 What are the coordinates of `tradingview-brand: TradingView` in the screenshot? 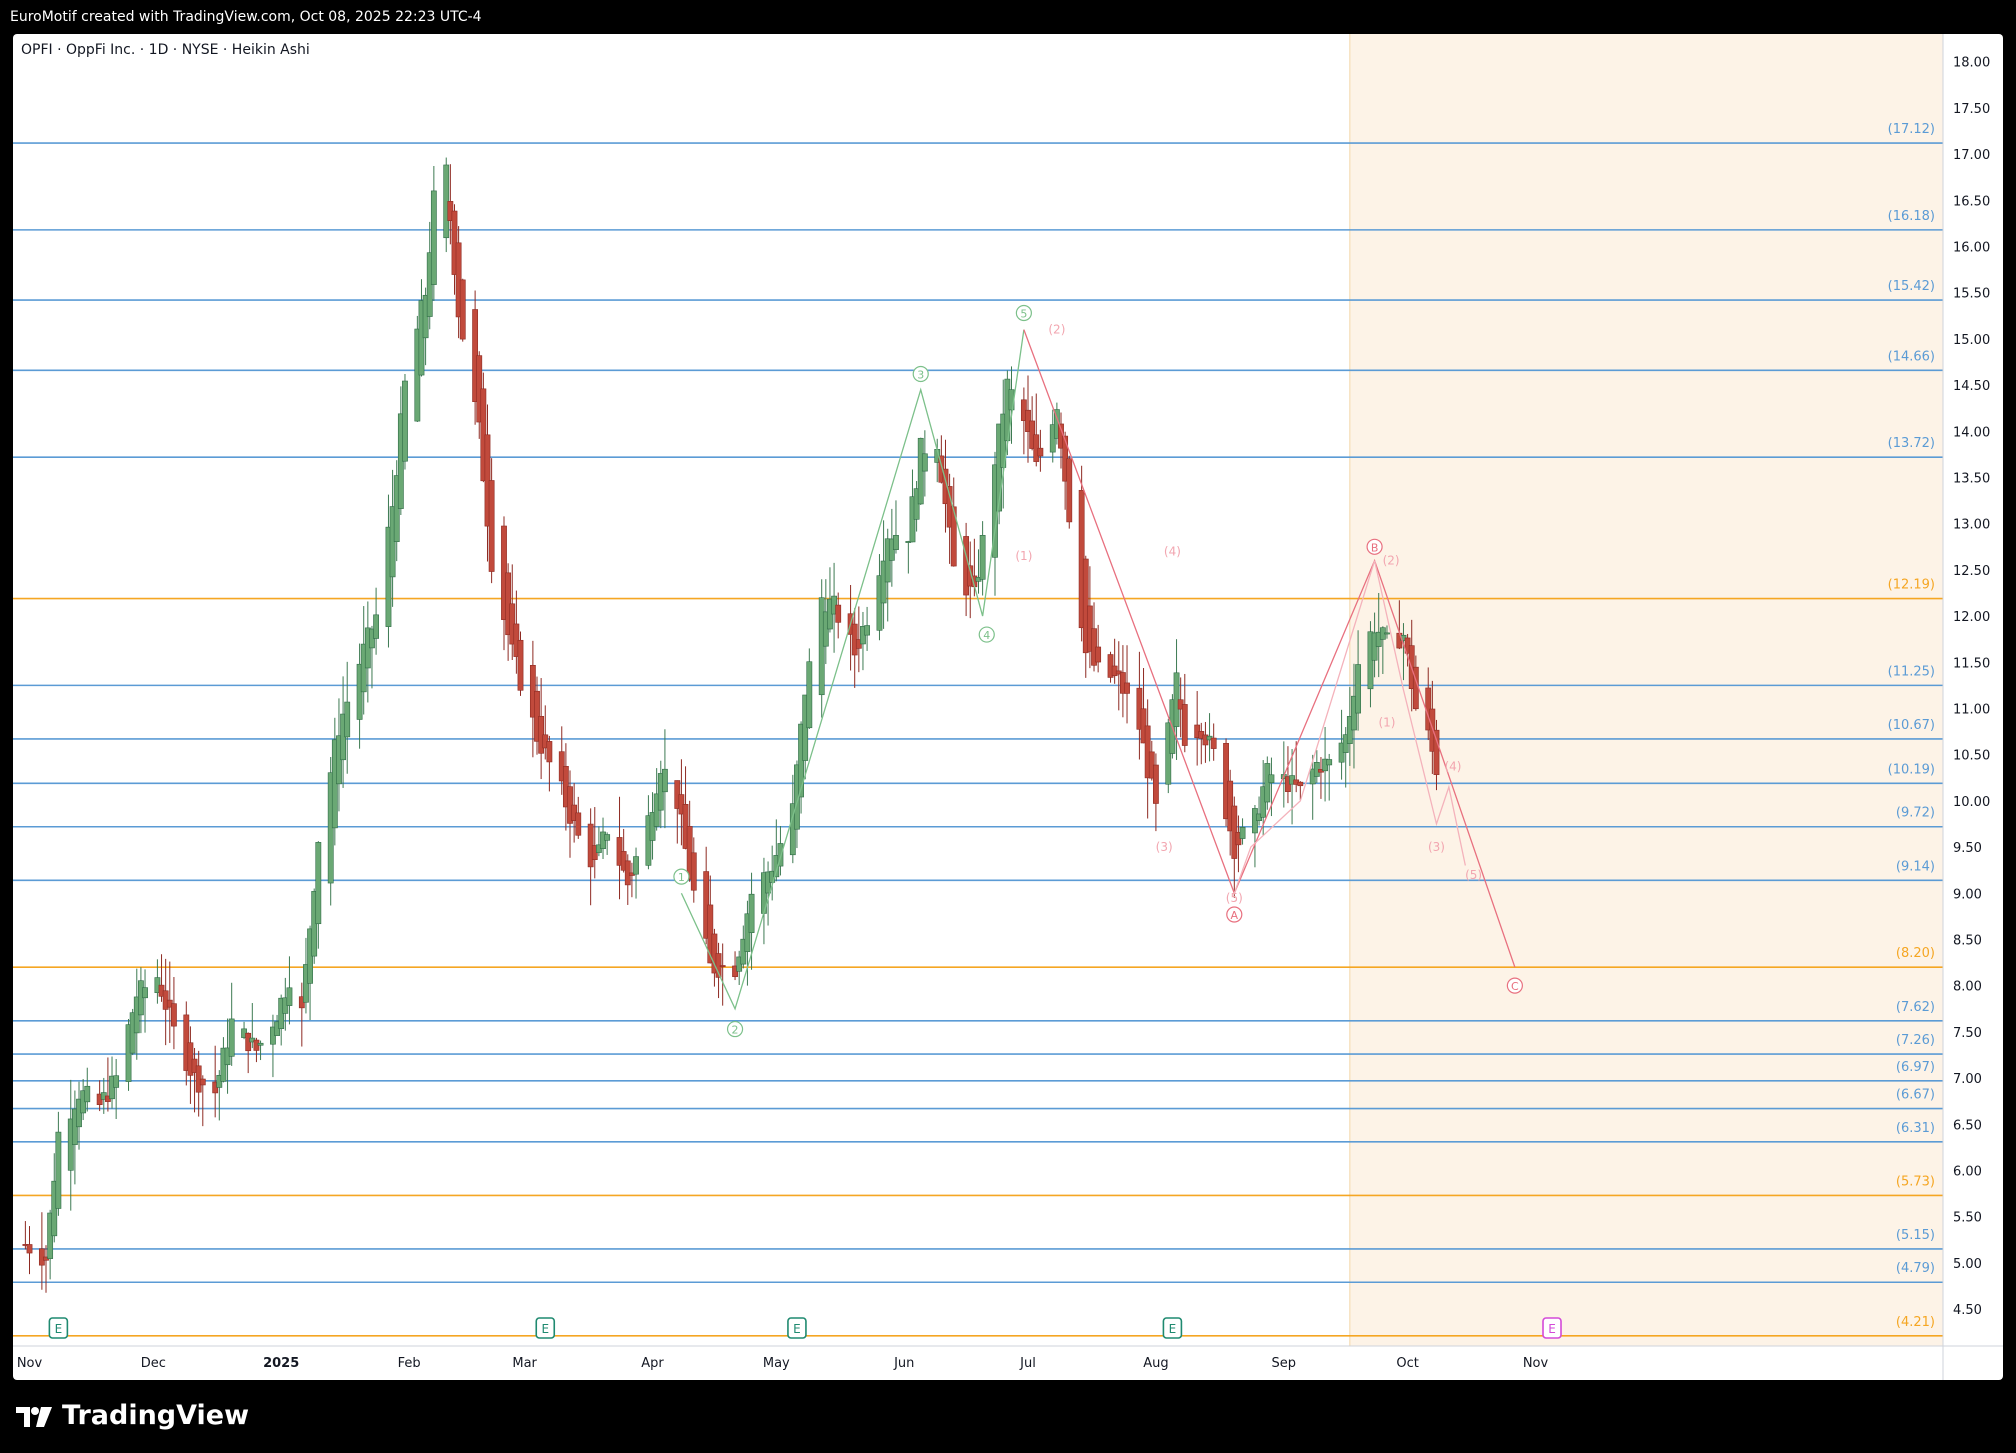 It's located at (131, 1415).